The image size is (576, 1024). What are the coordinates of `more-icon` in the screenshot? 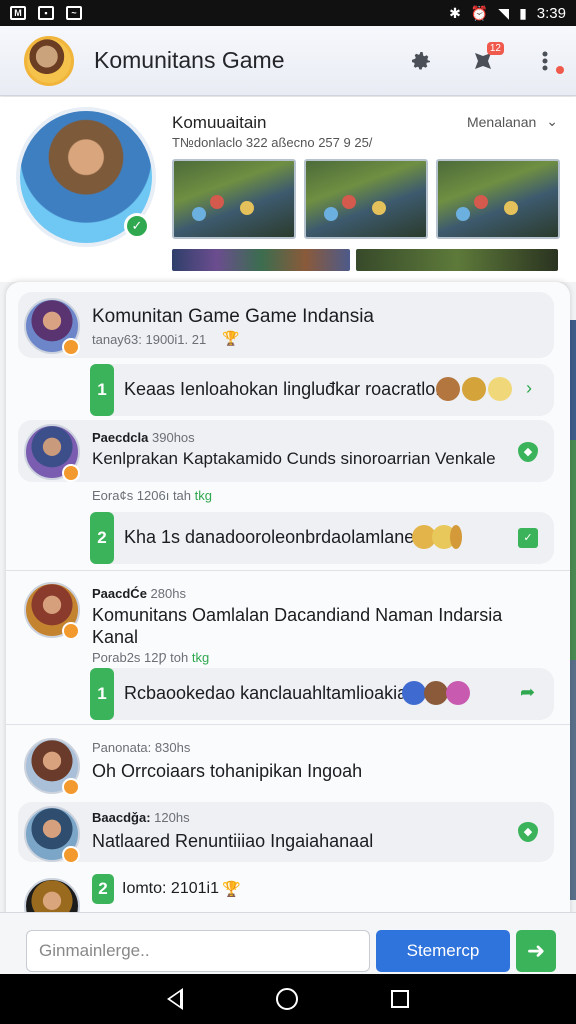 It's located at (545, 60).